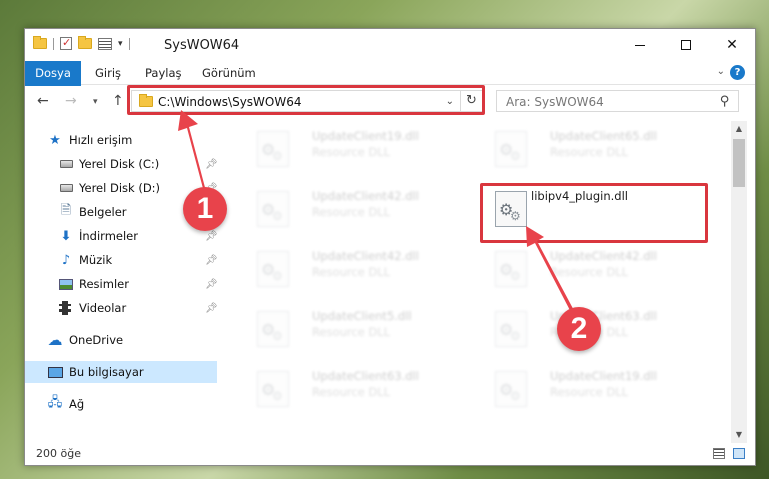 This screenshot has height=479, width=769. I want to click on view-options-icon, so click(105, 43).